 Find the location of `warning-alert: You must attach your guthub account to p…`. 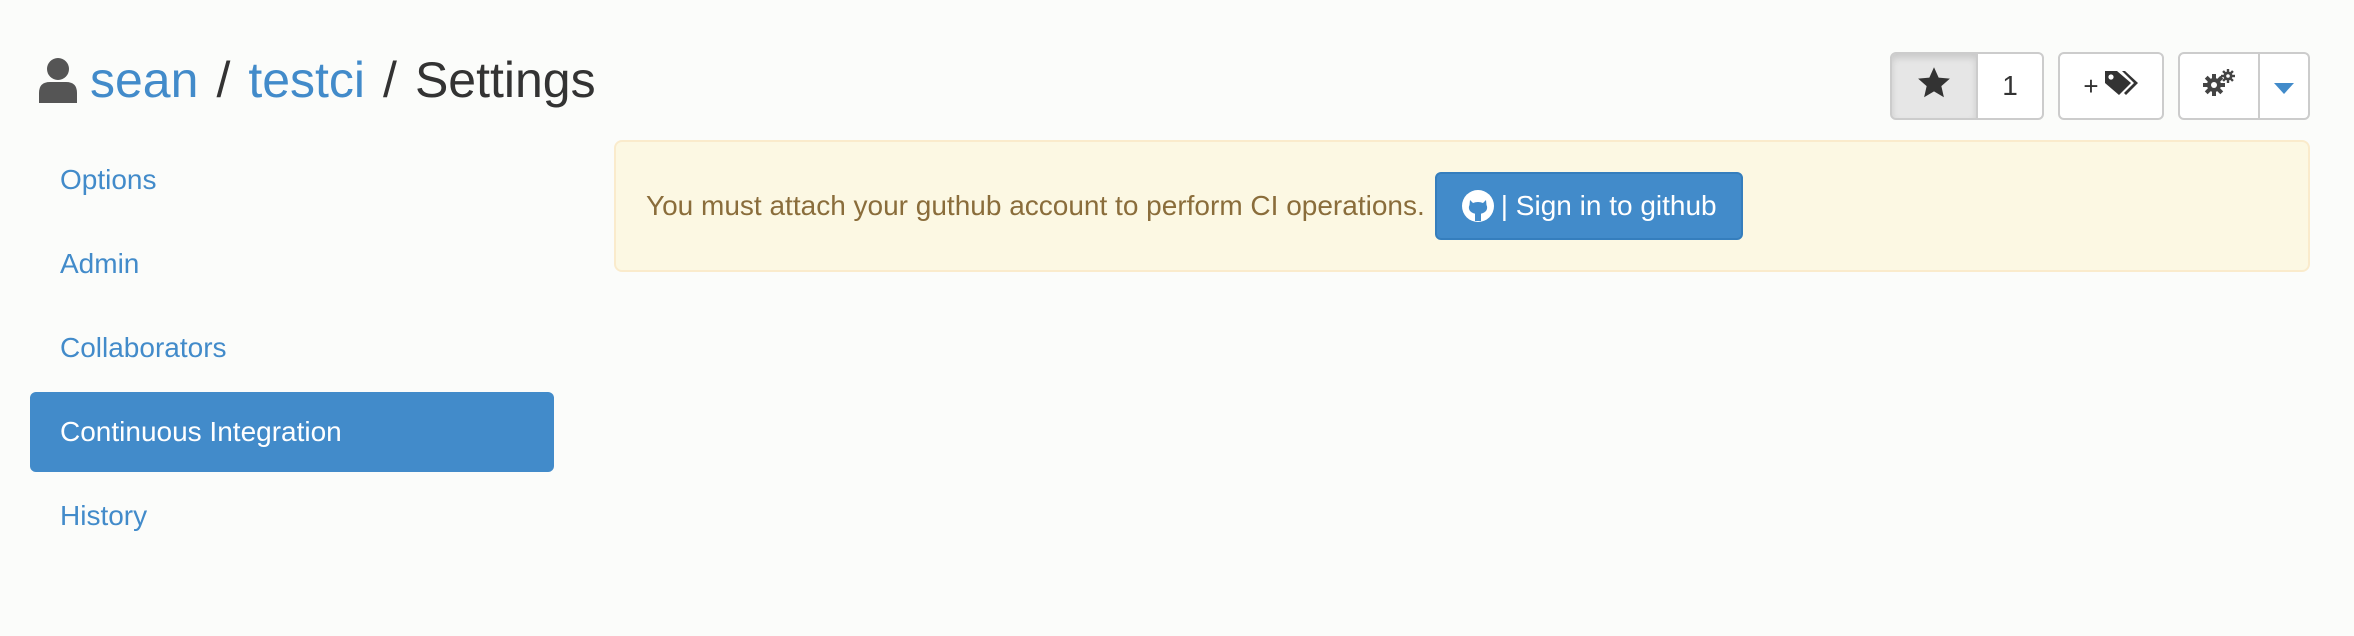

warning-alert: You must attach your guthub account to p… is located at coordinates (1462, 206).